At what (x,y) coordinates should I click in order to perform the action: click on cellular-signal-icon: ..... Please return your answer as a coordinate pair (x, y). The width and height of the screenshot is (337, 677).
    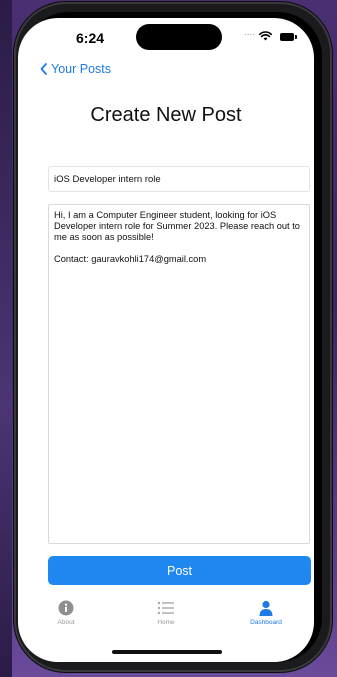
    Looking at the image, I should click on (250, 32).